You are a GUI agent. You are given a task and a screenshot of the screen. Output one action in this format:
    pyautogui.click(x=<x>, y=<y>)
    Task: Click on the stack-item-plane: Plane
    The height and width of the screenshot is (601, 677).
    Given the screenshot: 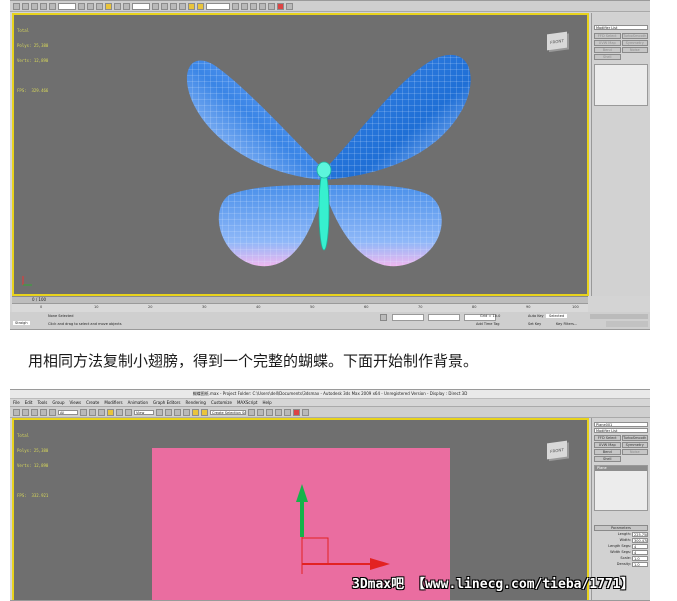 What is the action you would take?
    pyautogui.click(x=621, y=468)
    